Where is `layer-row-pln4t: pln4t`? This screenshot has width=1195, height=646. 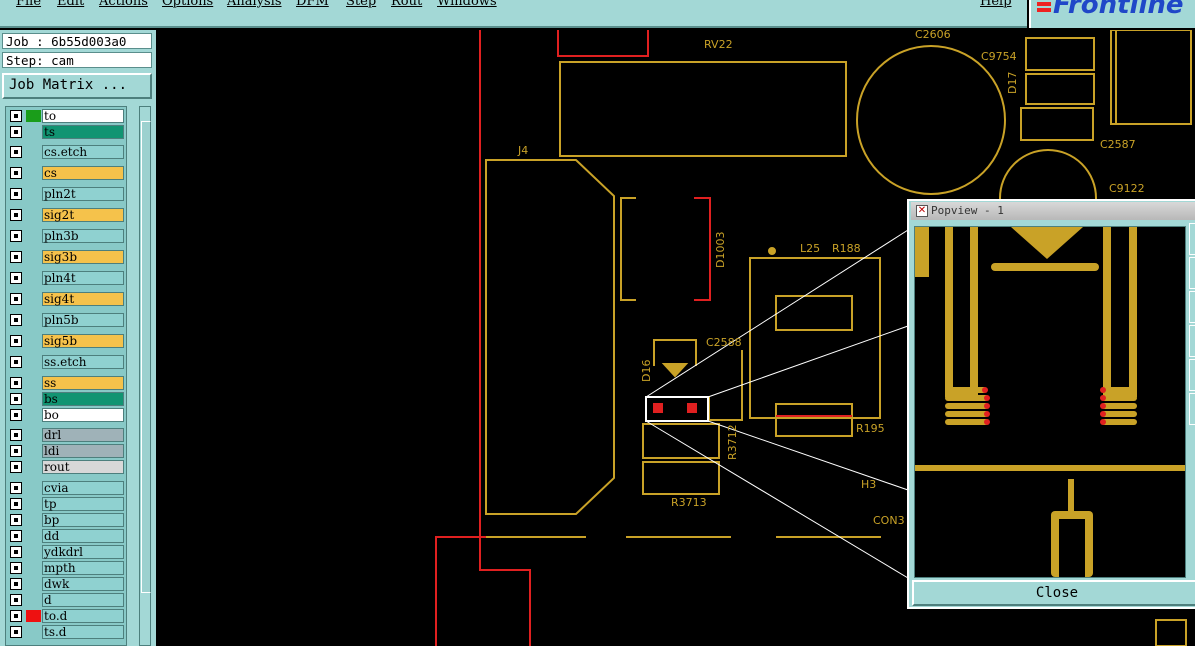
layer-row-pln4t: pln4t is located at coordinates (66, 278).